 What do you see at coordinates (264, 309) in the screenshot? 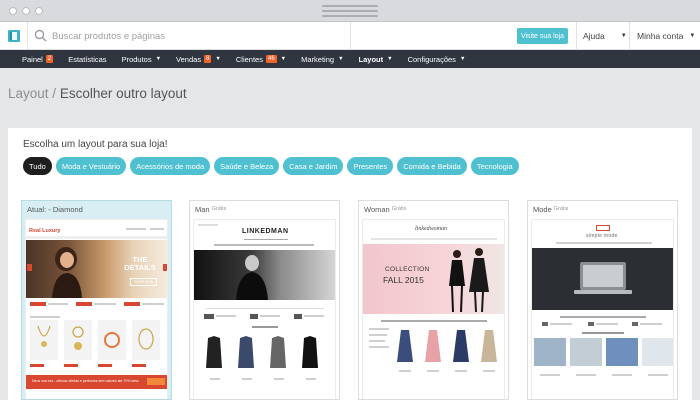
I see `layout-preview: LINKEDMAN` at bounding box center [264, 309].